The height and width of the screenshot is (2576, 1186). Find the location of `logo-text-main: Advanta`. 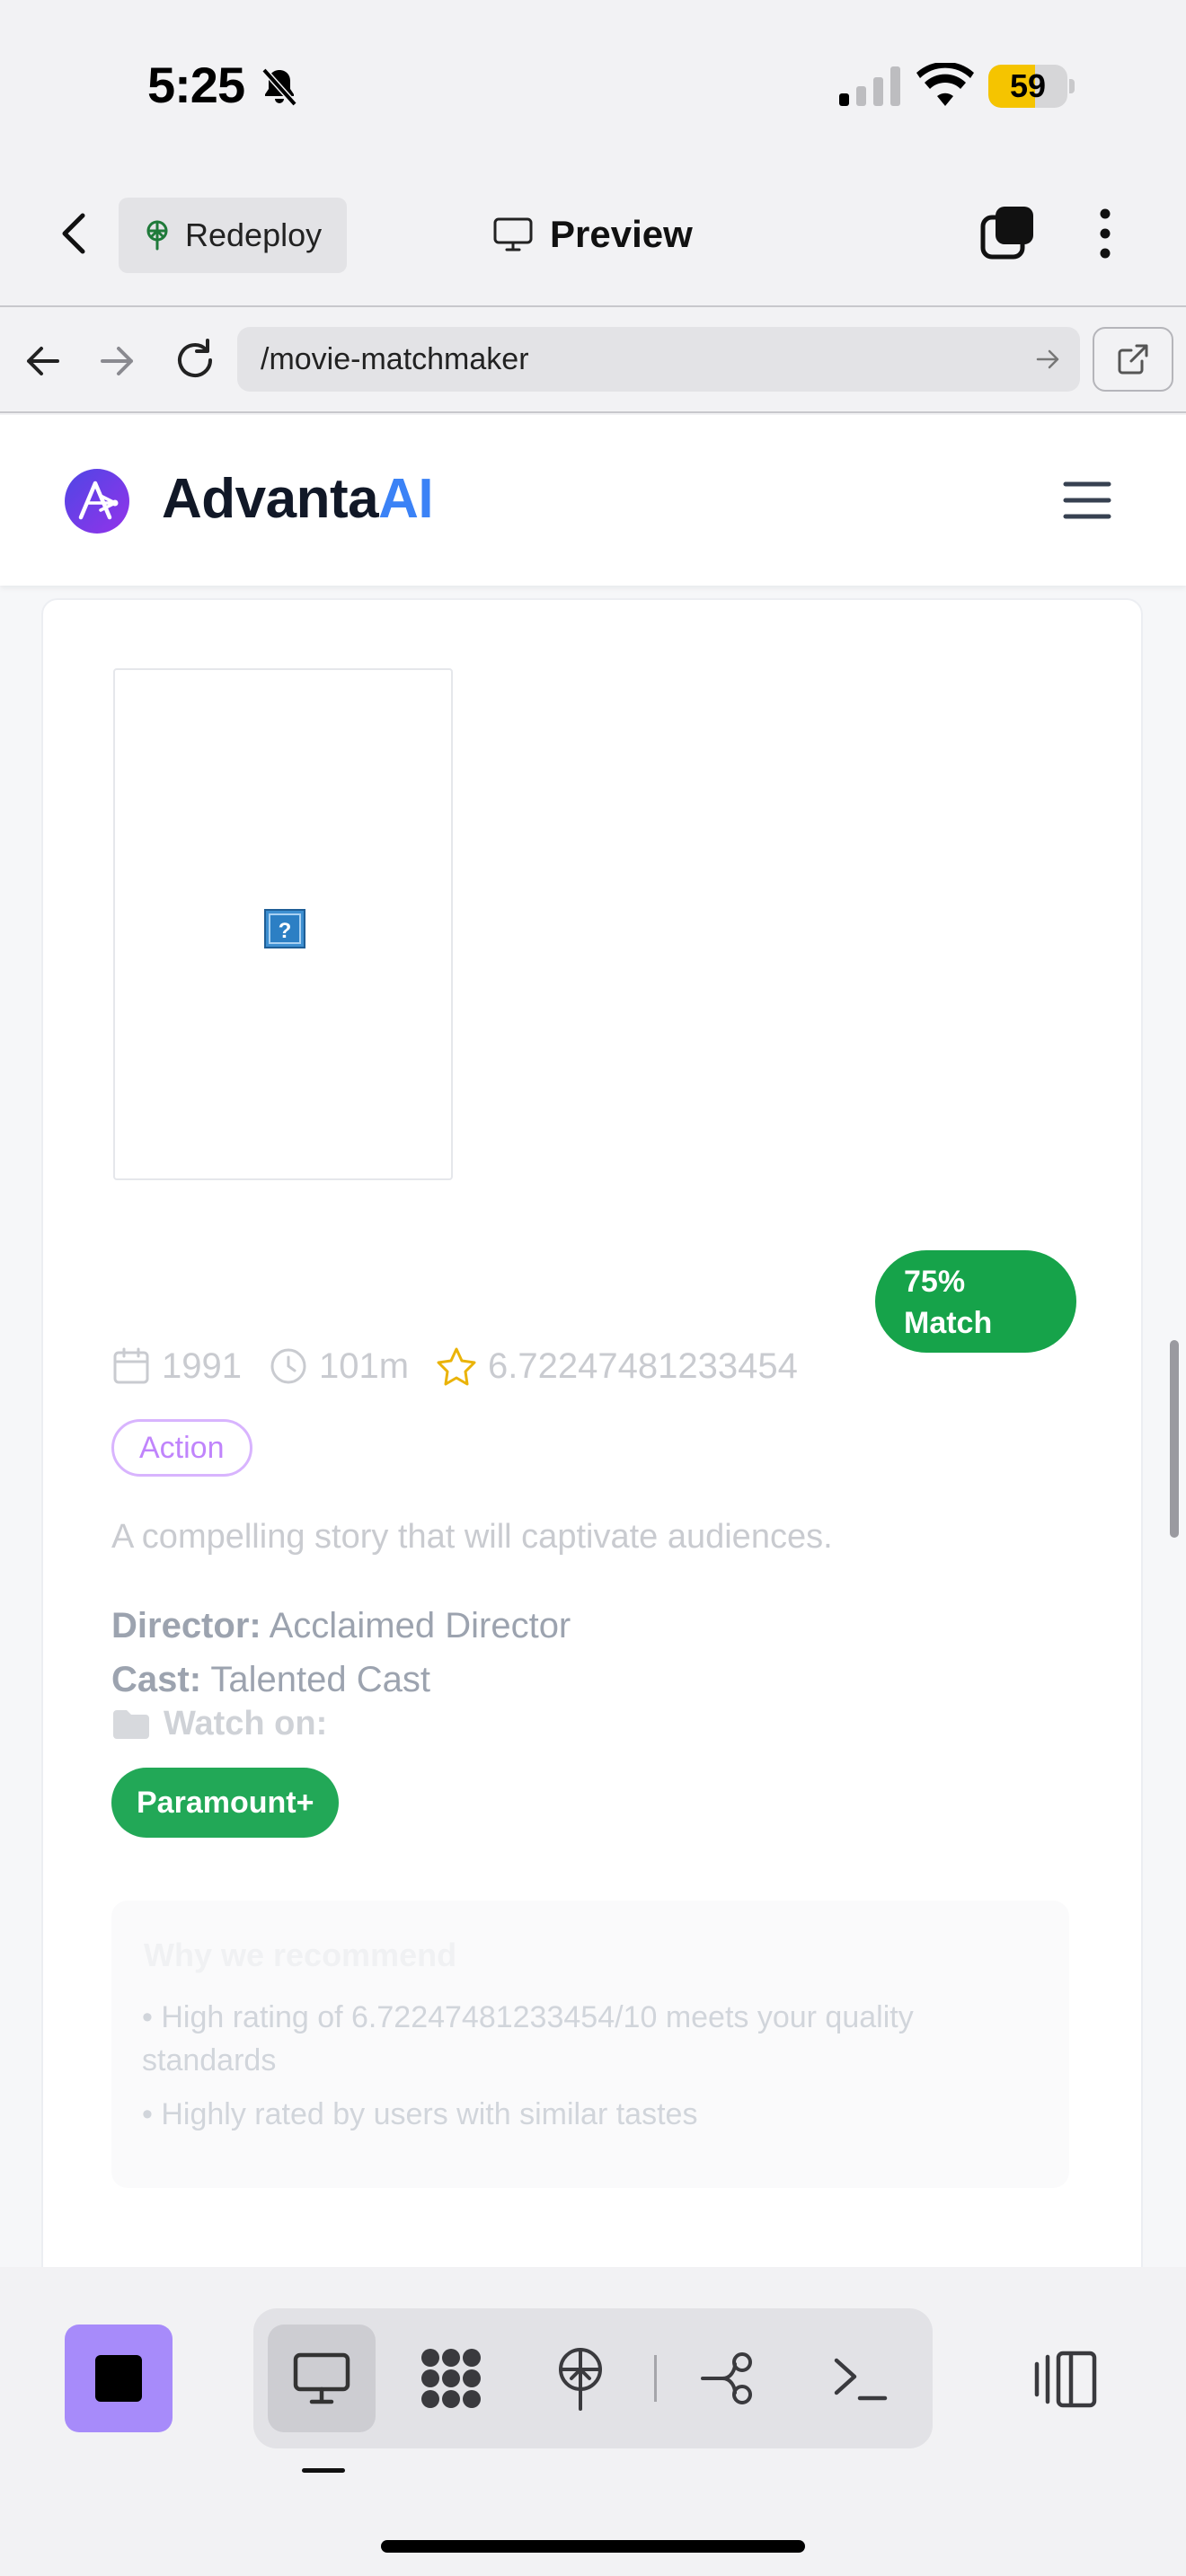

logo-text-main: Advanta is located at coordinates (270, 499).